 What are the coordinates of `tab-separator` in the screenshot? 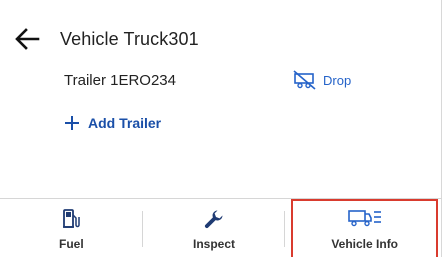 It's located at (285, 229).